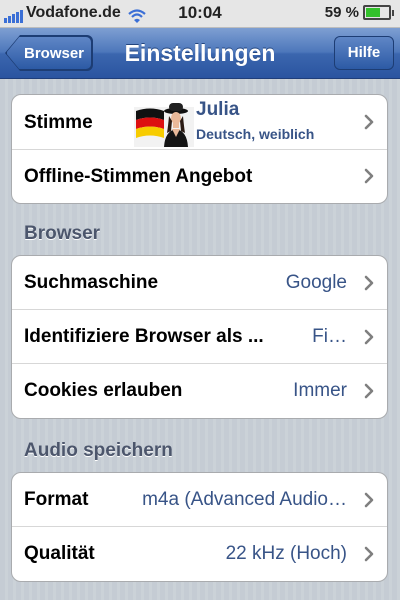 The width and height of the screenshot is (400, 600). I want to click on status-bar: Vodafone.de 10:04 59 %, so click(200, 14).